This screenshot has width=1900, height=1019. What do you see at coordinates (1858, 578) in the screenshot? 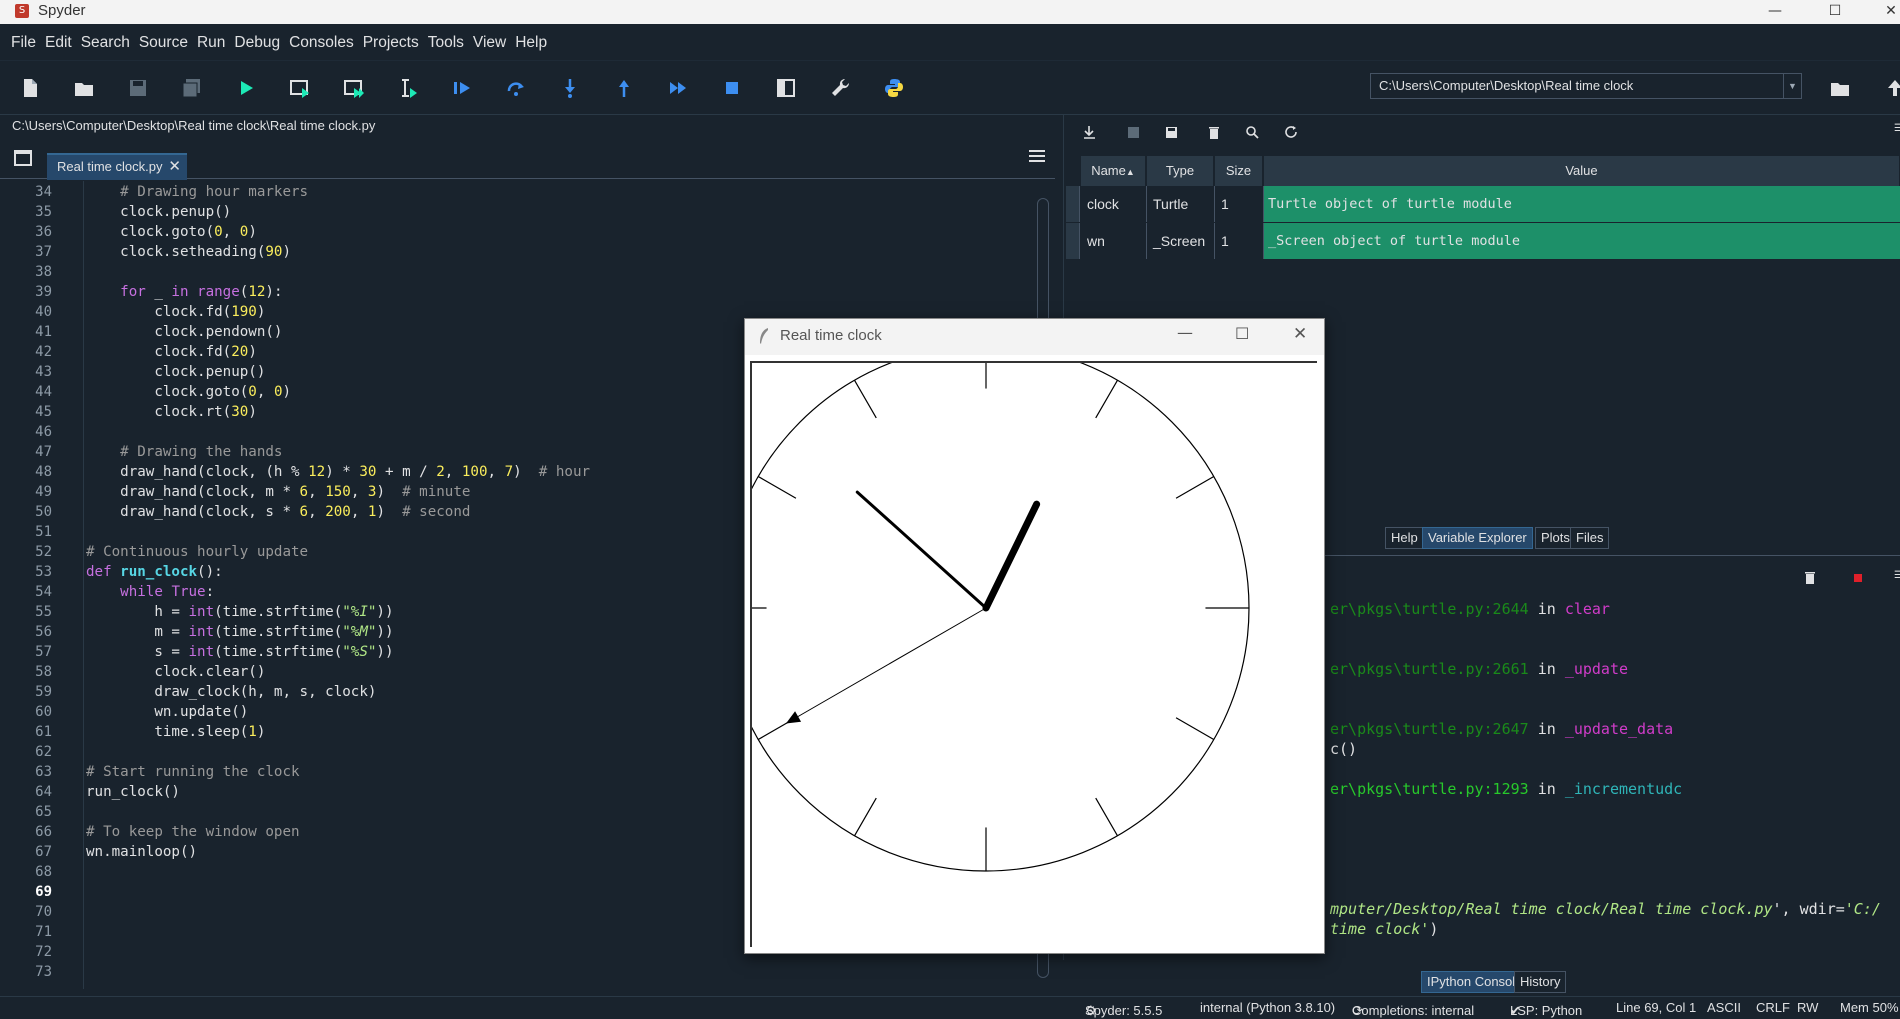
I see `interrupt-kernel-icon` at bounding box center [1858, 578].